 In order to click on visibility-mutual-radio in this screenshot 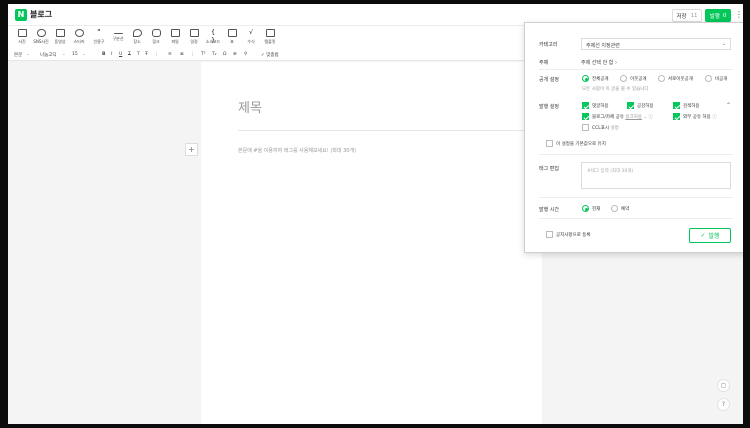, I will do `click(661, 78)`.